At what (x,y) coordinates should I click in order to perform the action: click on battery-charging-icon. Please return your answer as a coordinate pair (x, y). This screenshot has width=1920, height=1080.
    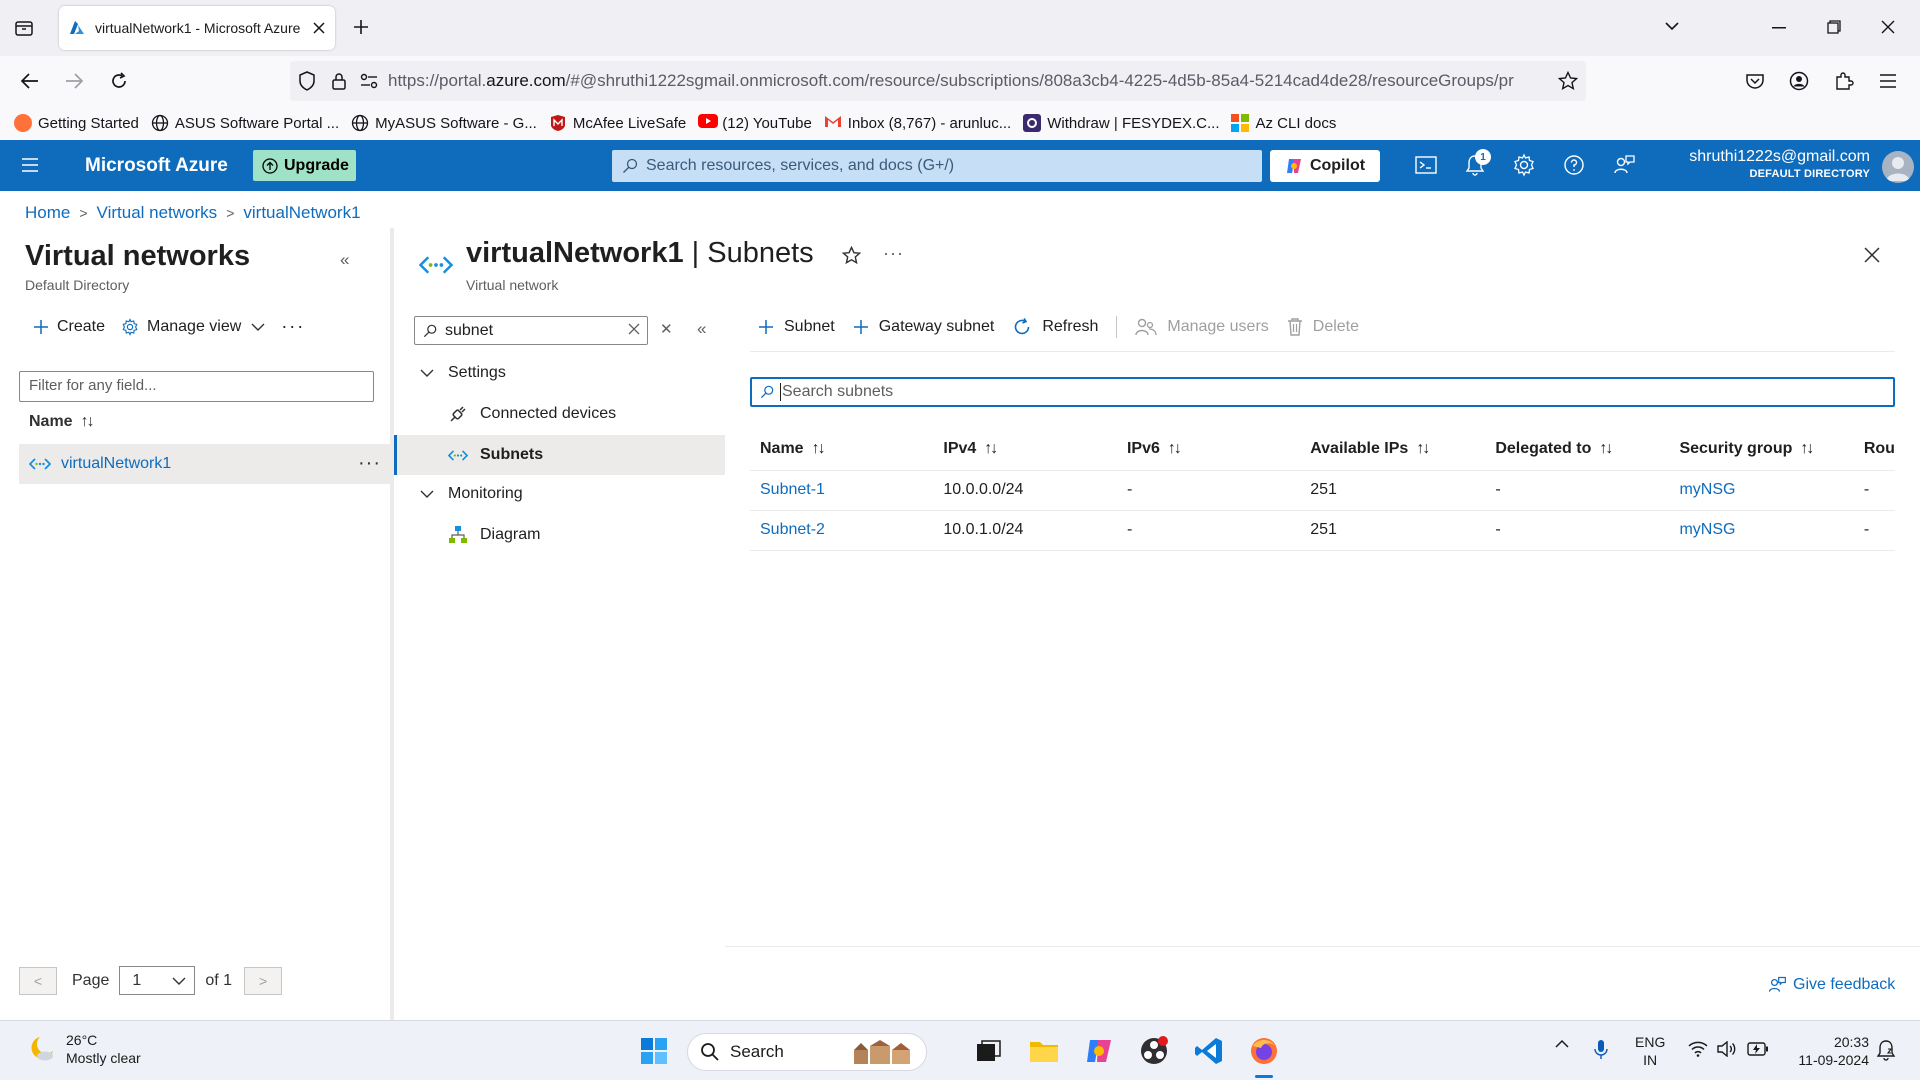
    Looking at the image, I should click on (1758, 1049).